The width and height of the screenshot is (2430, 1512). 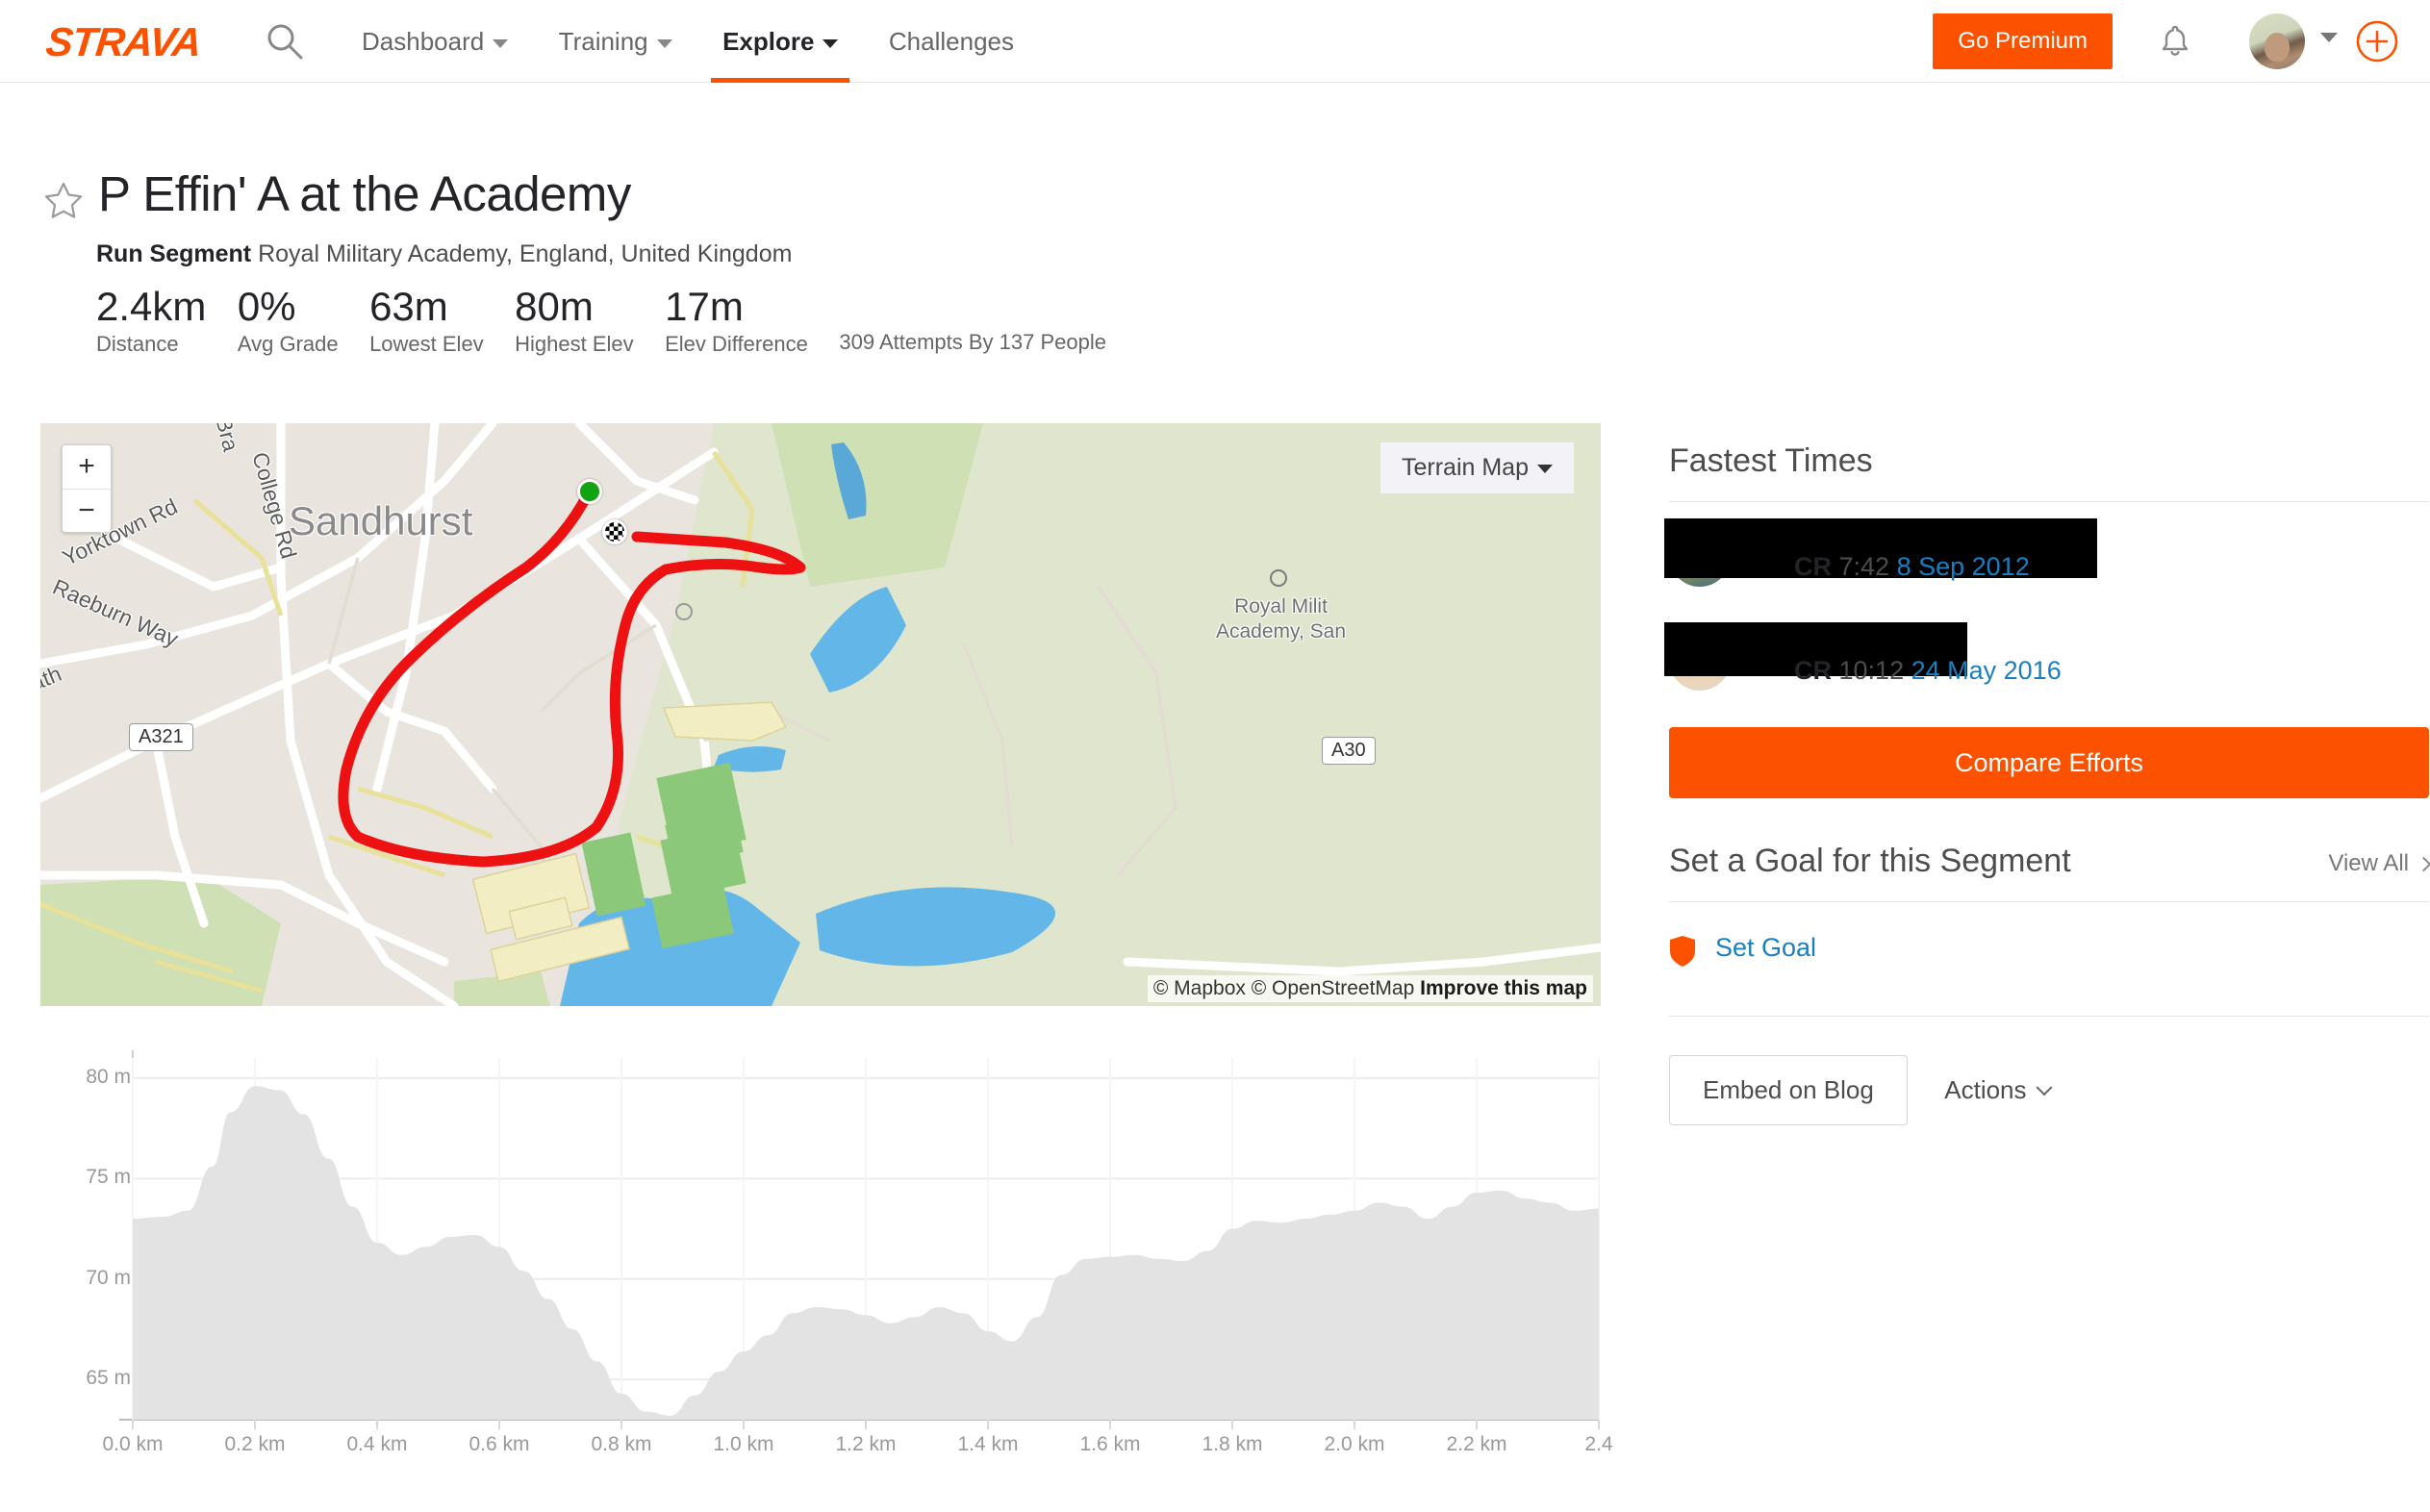 I want to click on star-outline-icon, so click(x=63, y=200).